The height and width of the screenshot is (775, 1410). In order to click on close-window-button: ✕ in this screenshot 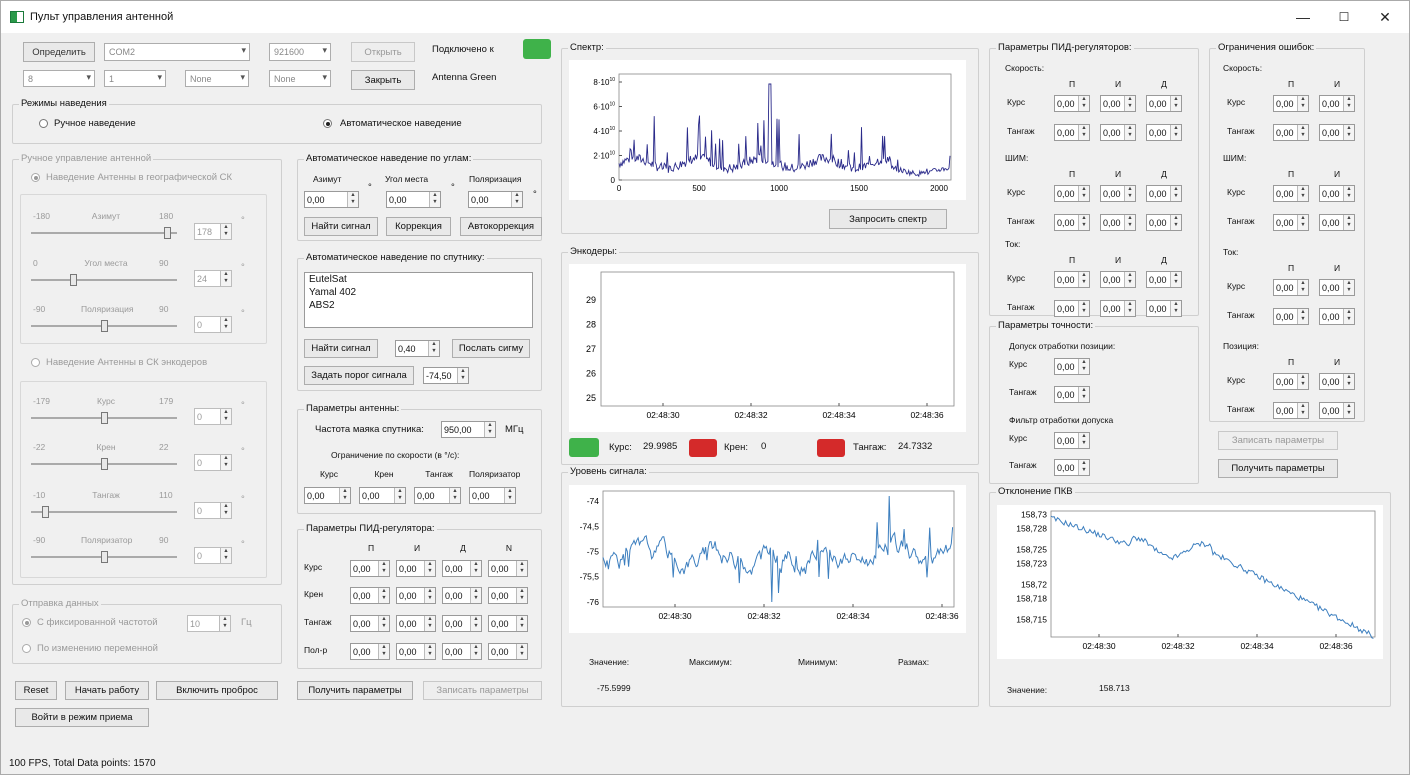, I will do `click(1385, 17)`.